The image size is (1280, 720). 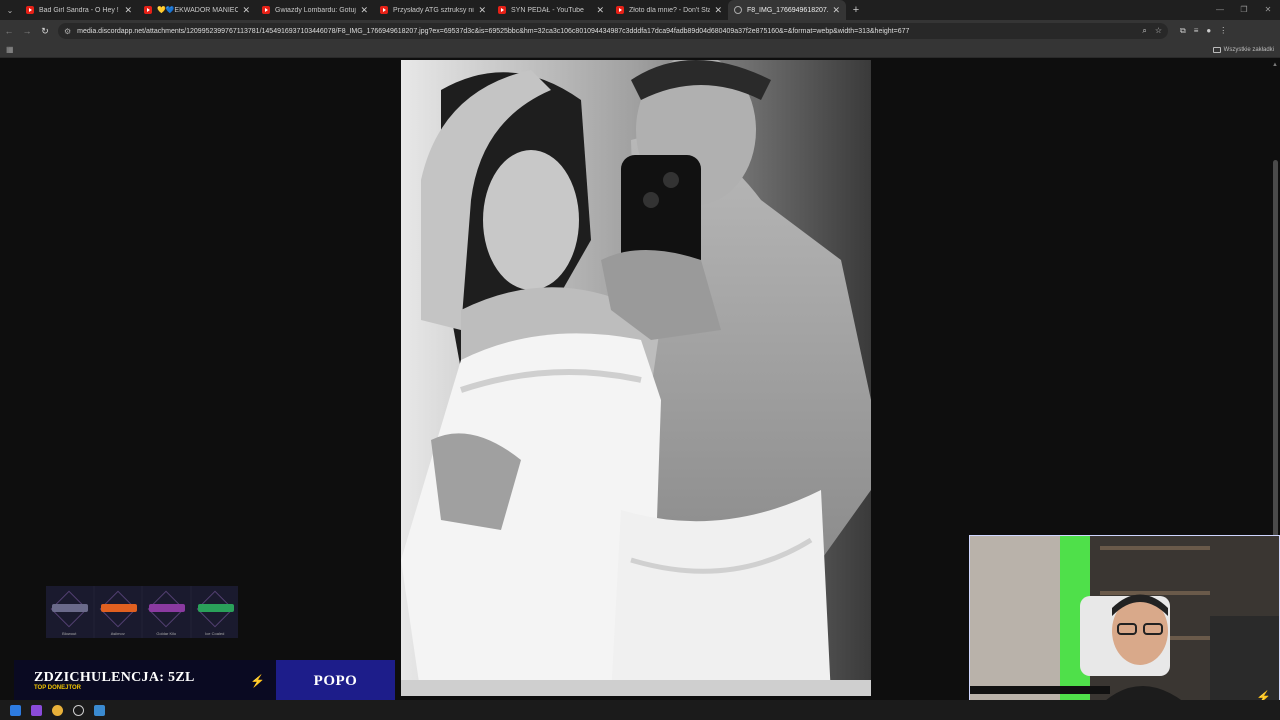 I want to click on tab-label: Przysłady ATG sztruksy nie wyj, so click(x=433, y=10).